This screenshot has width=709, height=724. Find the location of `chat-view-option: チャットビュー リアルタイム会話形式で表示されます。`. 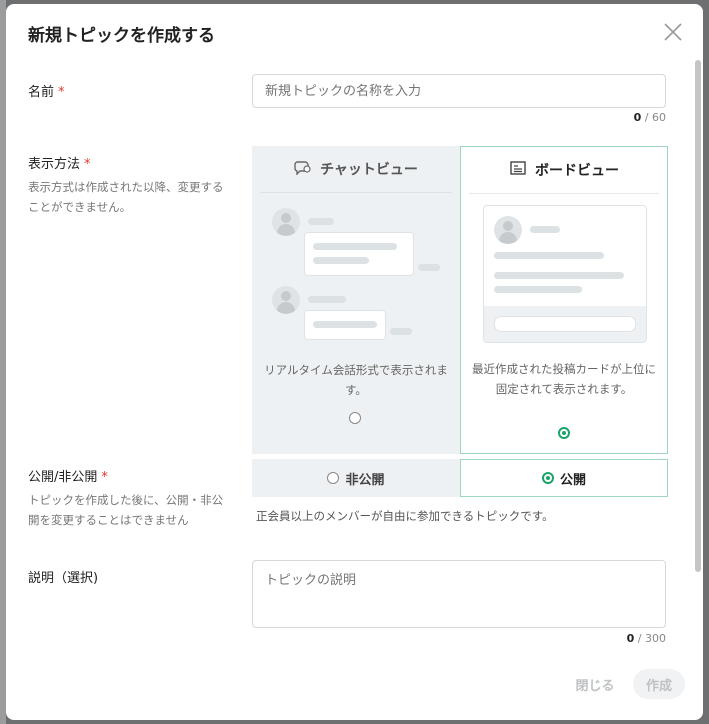

chat-view-option: チャットビュー リアルタイム会話形式で表示されます。 is located at coordinates (356, 300).